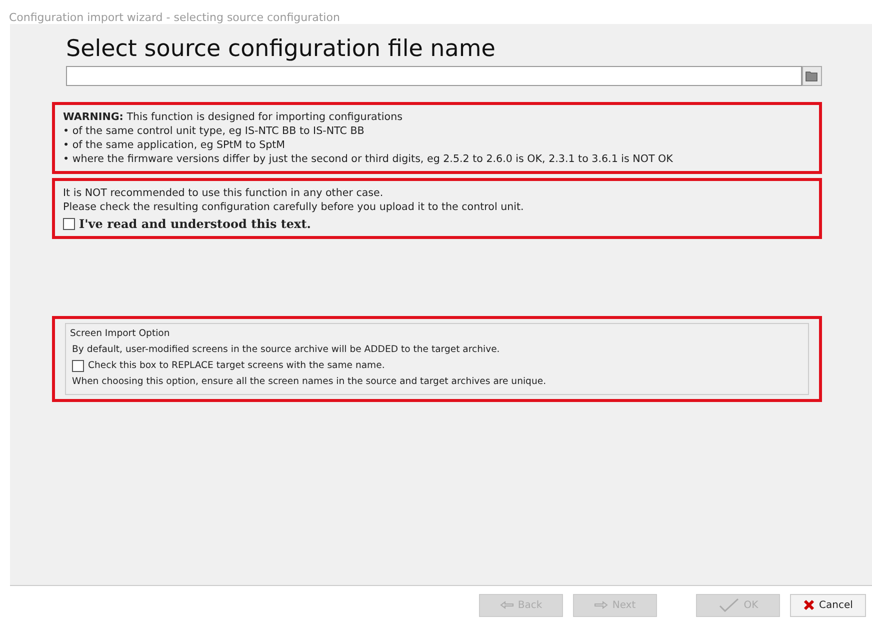  I want to click on notice-text: Please check the resulting configuration carefully before you upload it to the control unit., so click(294, 207).